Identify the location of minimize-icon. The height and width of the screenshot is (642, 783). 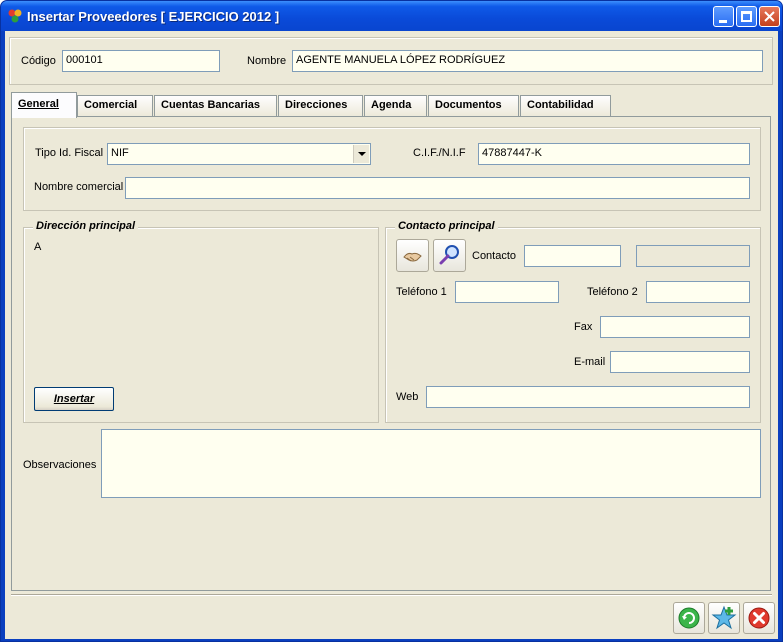
(723, 21).